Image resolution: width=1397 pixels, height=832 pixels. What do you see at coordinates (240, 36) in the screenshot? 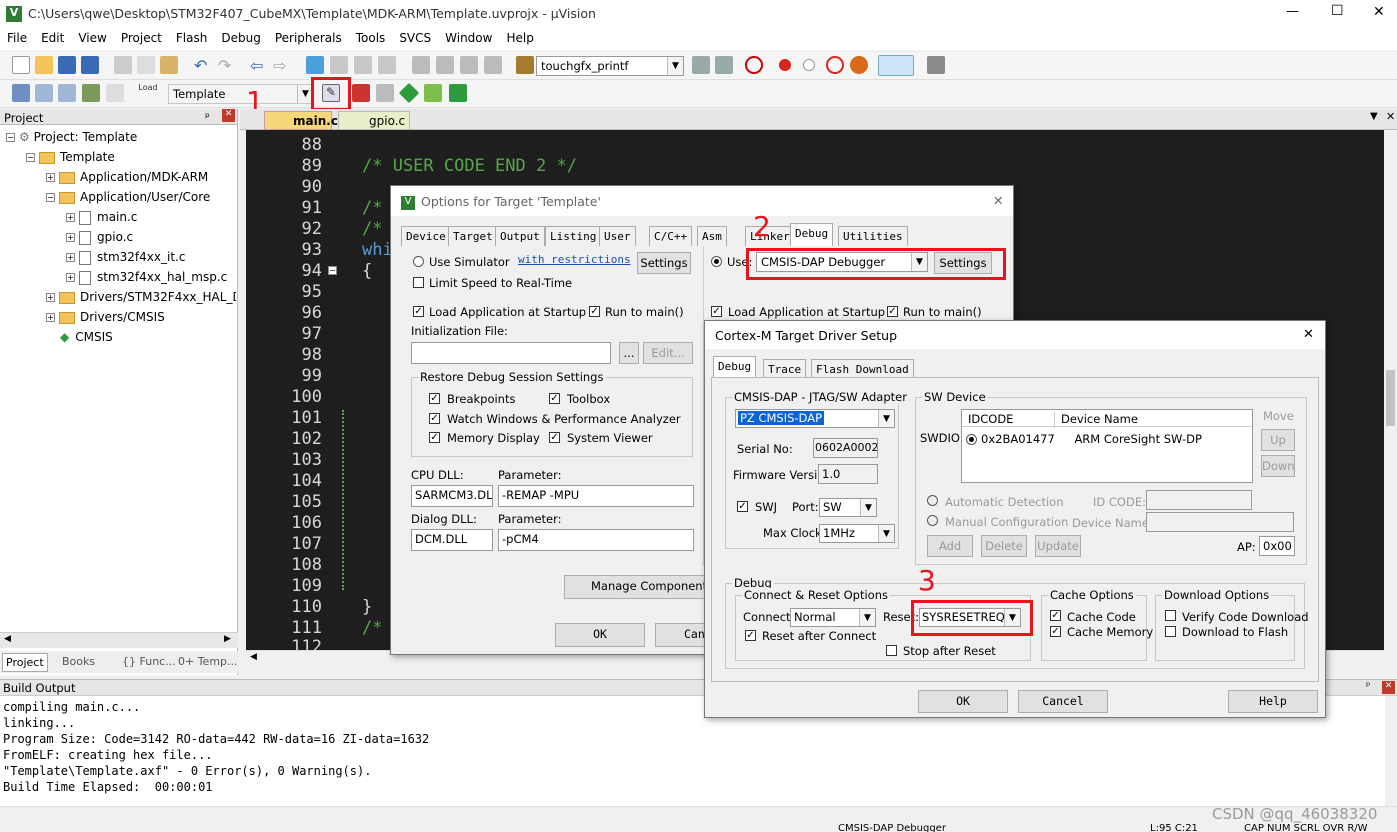
I see `menu-debug: Debug` at bounding box center [240, 36].